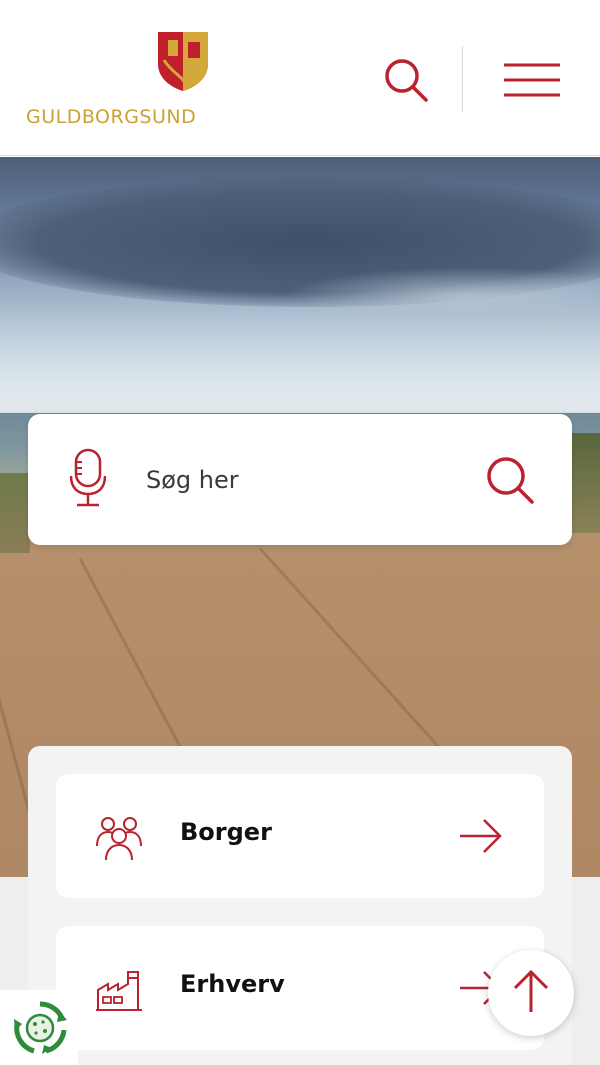 The height and width of the screenshot is (1065, 600). Describe the element at coordinates (111, 117) in the screenshot. I see `logo-wordmark: GULDBORGSUND` at that location.